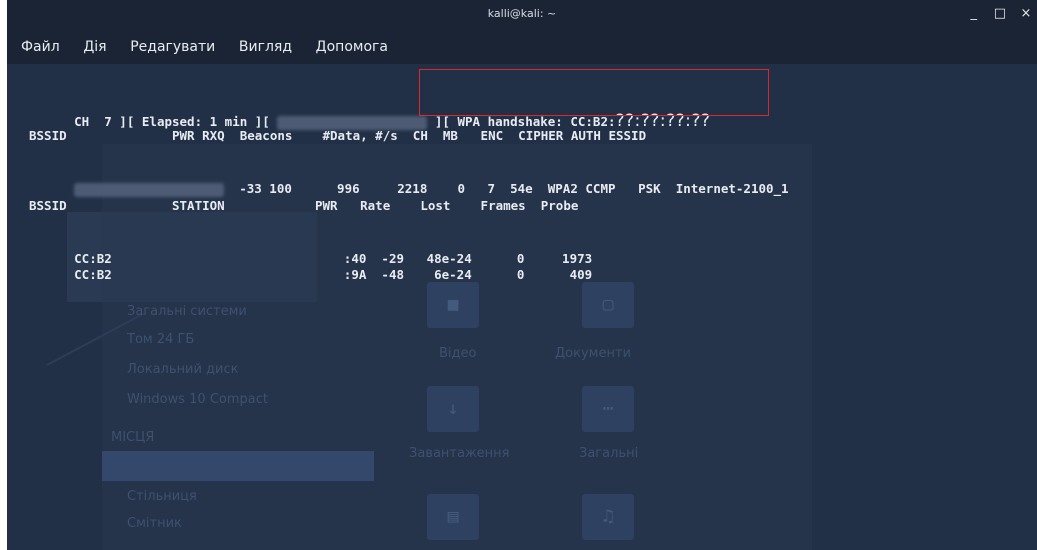 This screenshot has width=1037, height=550. I want to click on handshake-highlight-box, so click(594, 92).